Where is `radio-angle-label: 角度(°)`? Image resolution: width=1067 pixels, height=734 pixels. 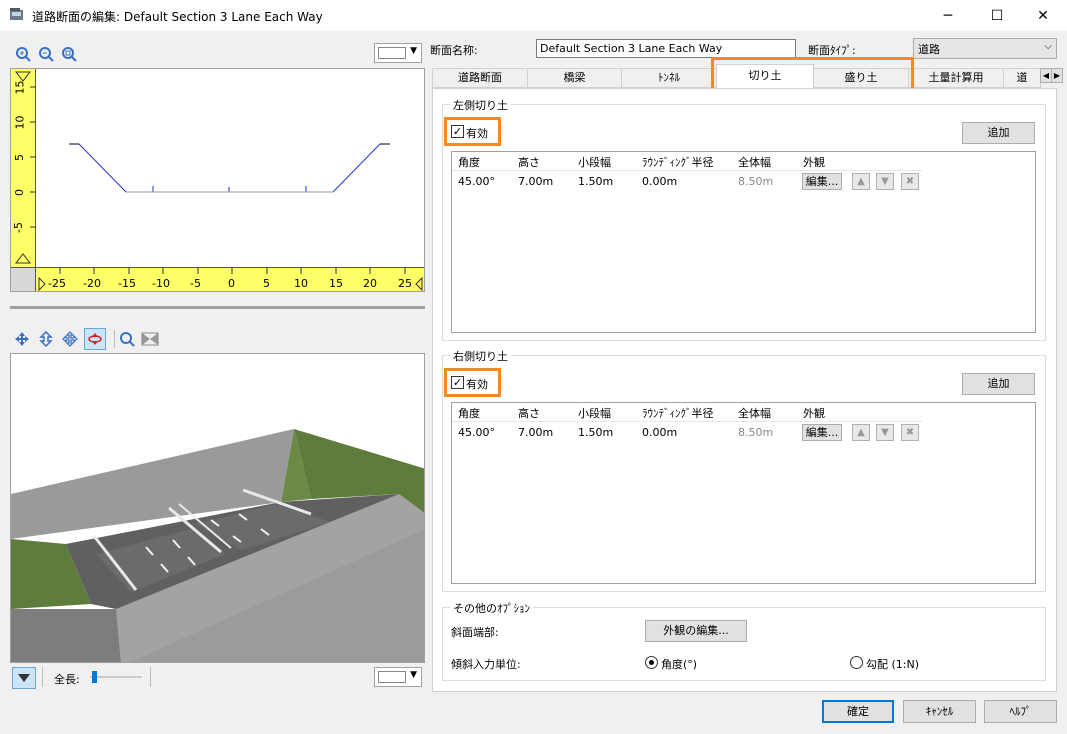 radio-angle-label: 角度(°) is located at coordinates (679, 664).